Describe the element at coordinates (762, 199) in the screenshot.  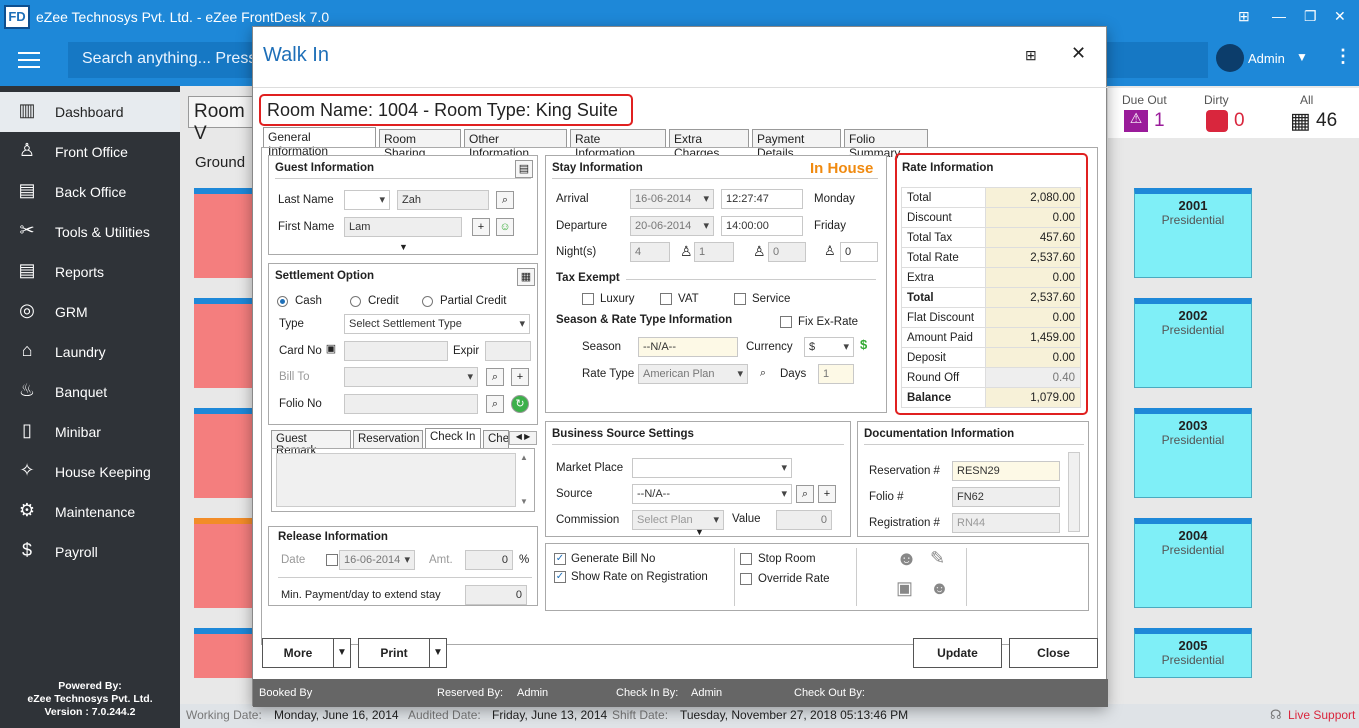
I see `arrival-time-input: 12:27:47` at that location.